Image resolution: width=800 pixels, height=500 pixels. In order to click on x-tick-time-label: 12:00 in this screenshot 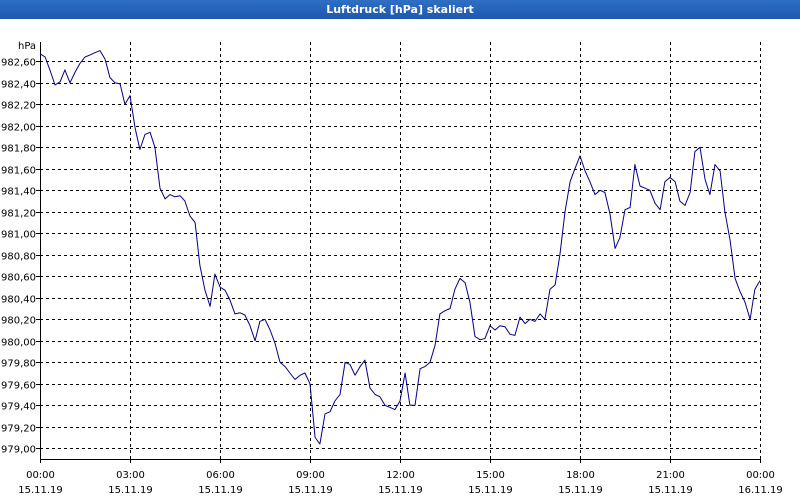, I will do `click(400, 475)`.